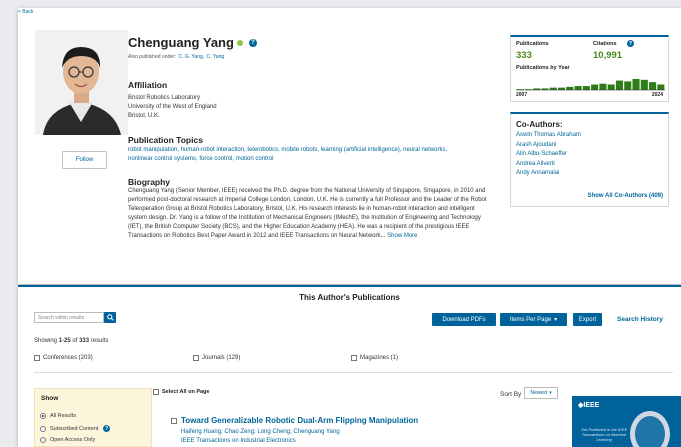 The width and height of the screenshot is (681, 447). What do you see at coordinates (535, 164) in the screenshot?
I see `coauthor-link: Andrea Aliverti` at bounding box center [535, 164].